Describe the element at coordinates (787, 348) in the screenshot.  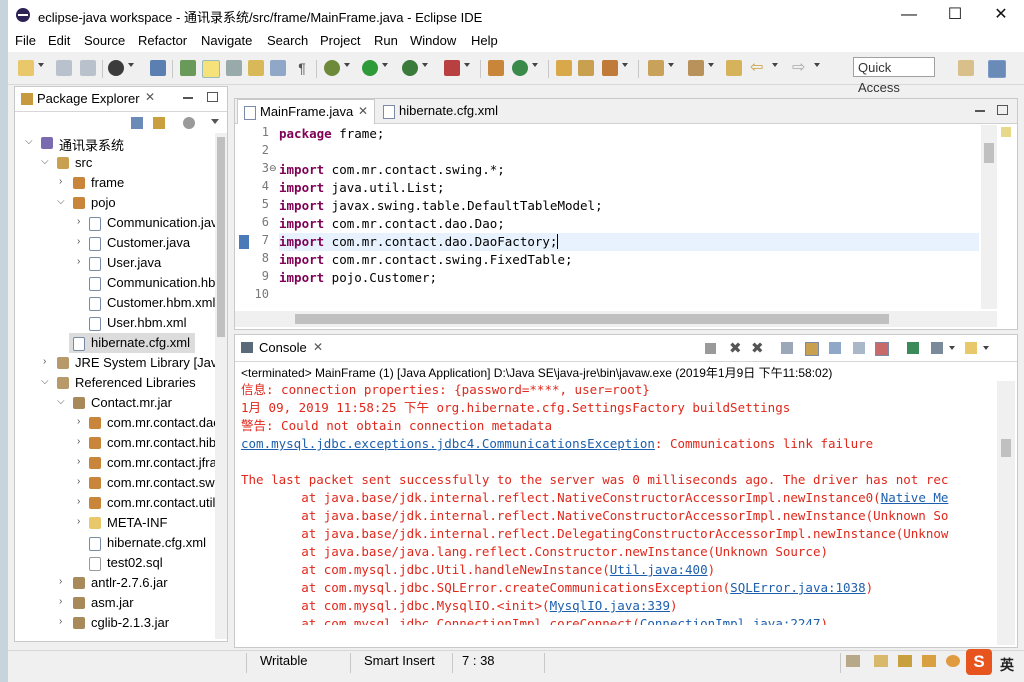
I see `clear-console-icon` at that location.